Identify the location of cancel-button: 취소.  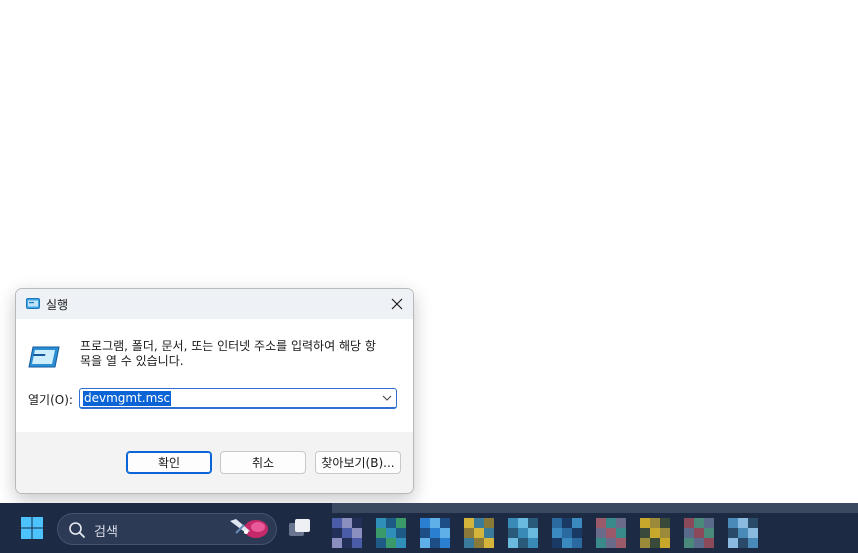
(263, 462).